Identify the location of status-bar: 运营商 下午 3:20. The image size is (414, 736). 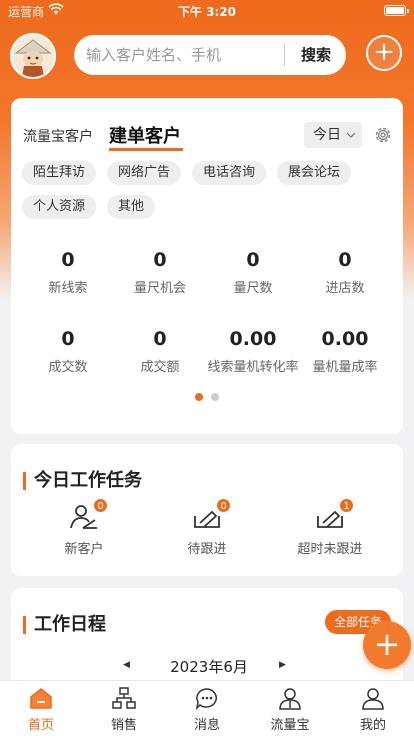
(207, 11).